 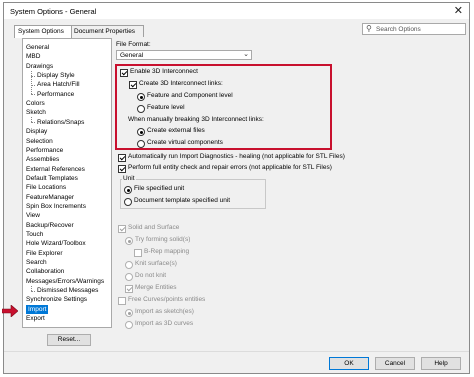 I want to click on solid-surface-label: Solid and Surface, so click(x=154, y=227).